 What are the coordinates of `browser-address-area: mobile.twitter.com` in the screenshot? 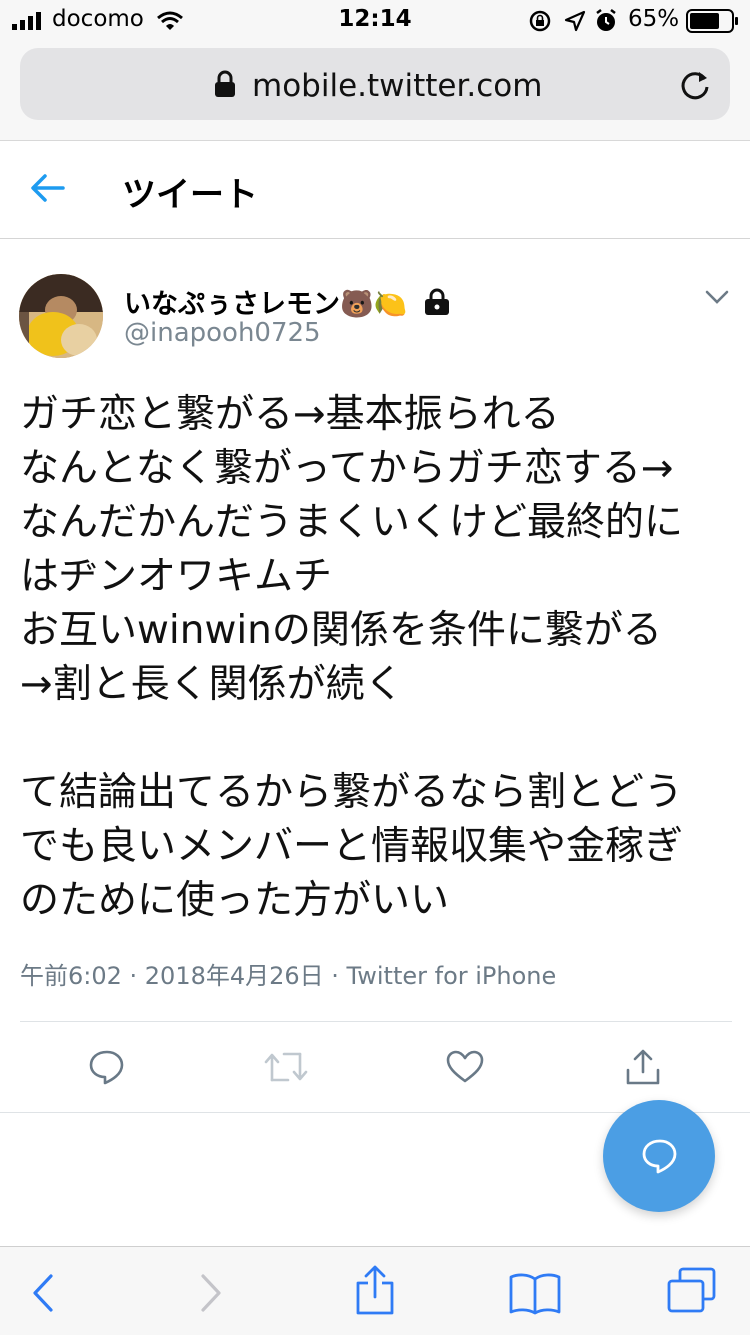 It's located at (375, 90).